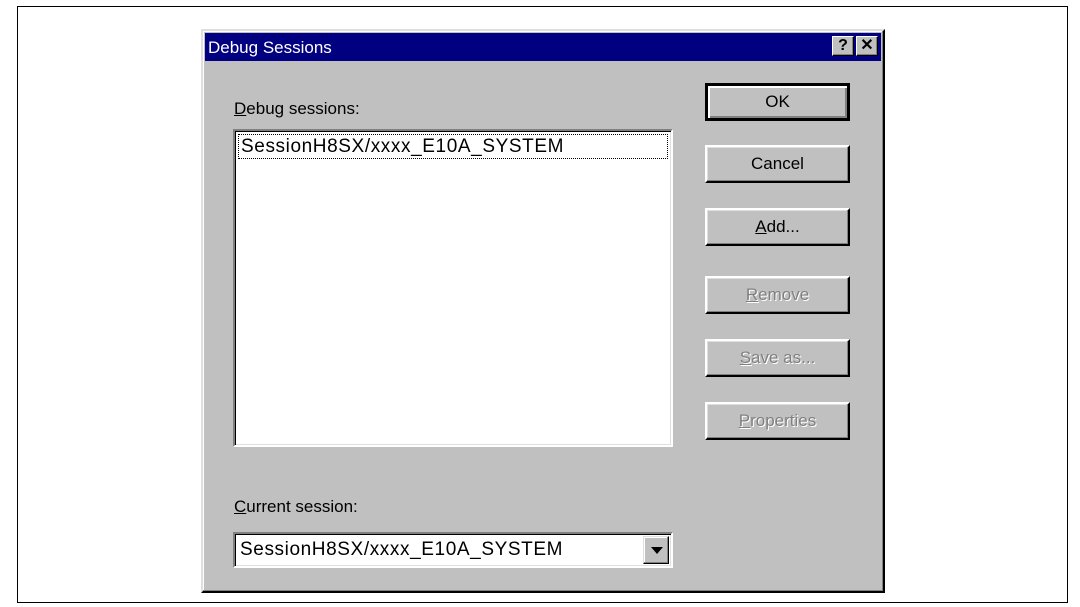  I want to click on dropdown-button, so click(656, 550).